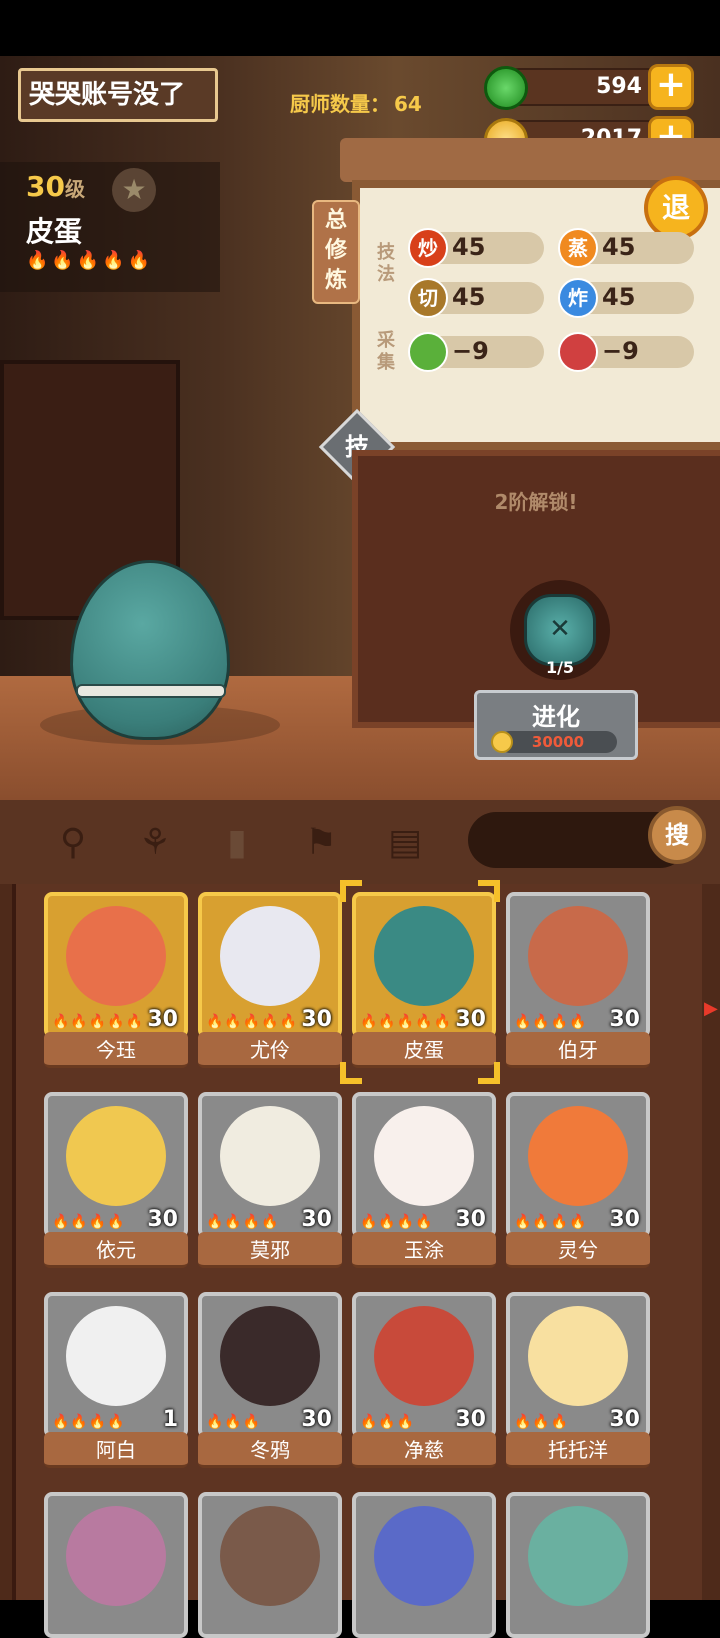 Image resolution: width=720 pixels, height=1638 pixels. I want to click on account-name-box: 哭哭账号没了, so click(118, 95).